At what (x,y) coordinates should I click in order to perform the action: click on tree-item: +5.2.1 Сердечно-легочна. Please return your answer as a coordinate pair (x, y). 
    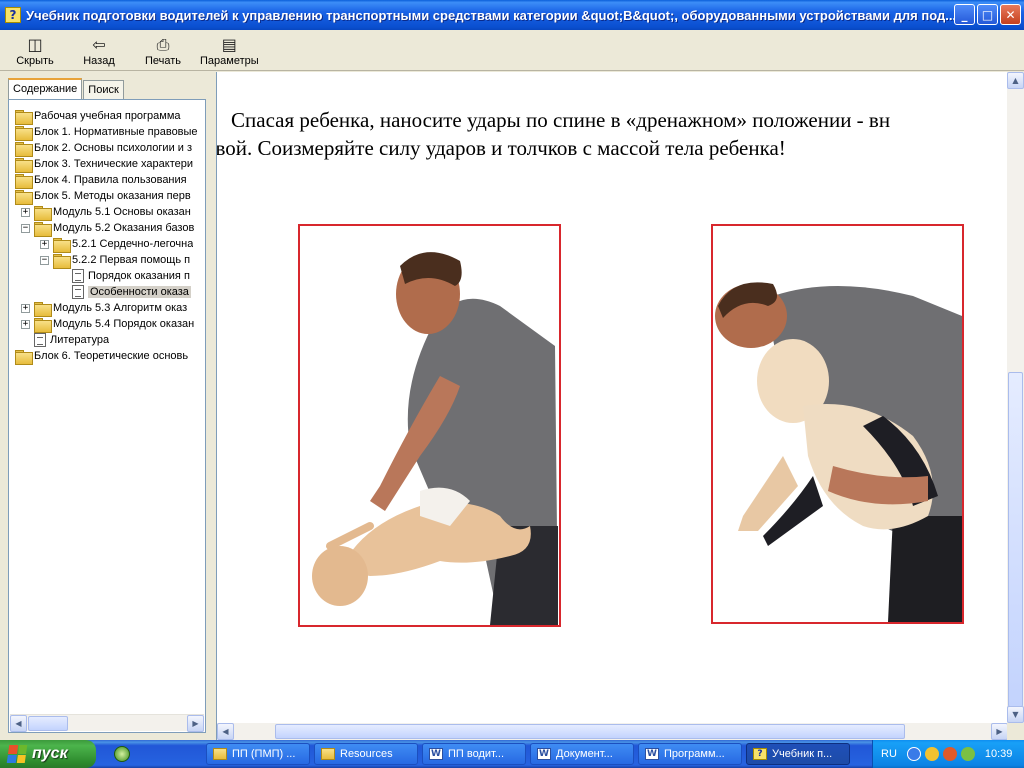
    Looking at the image, I should click on (106, 244).